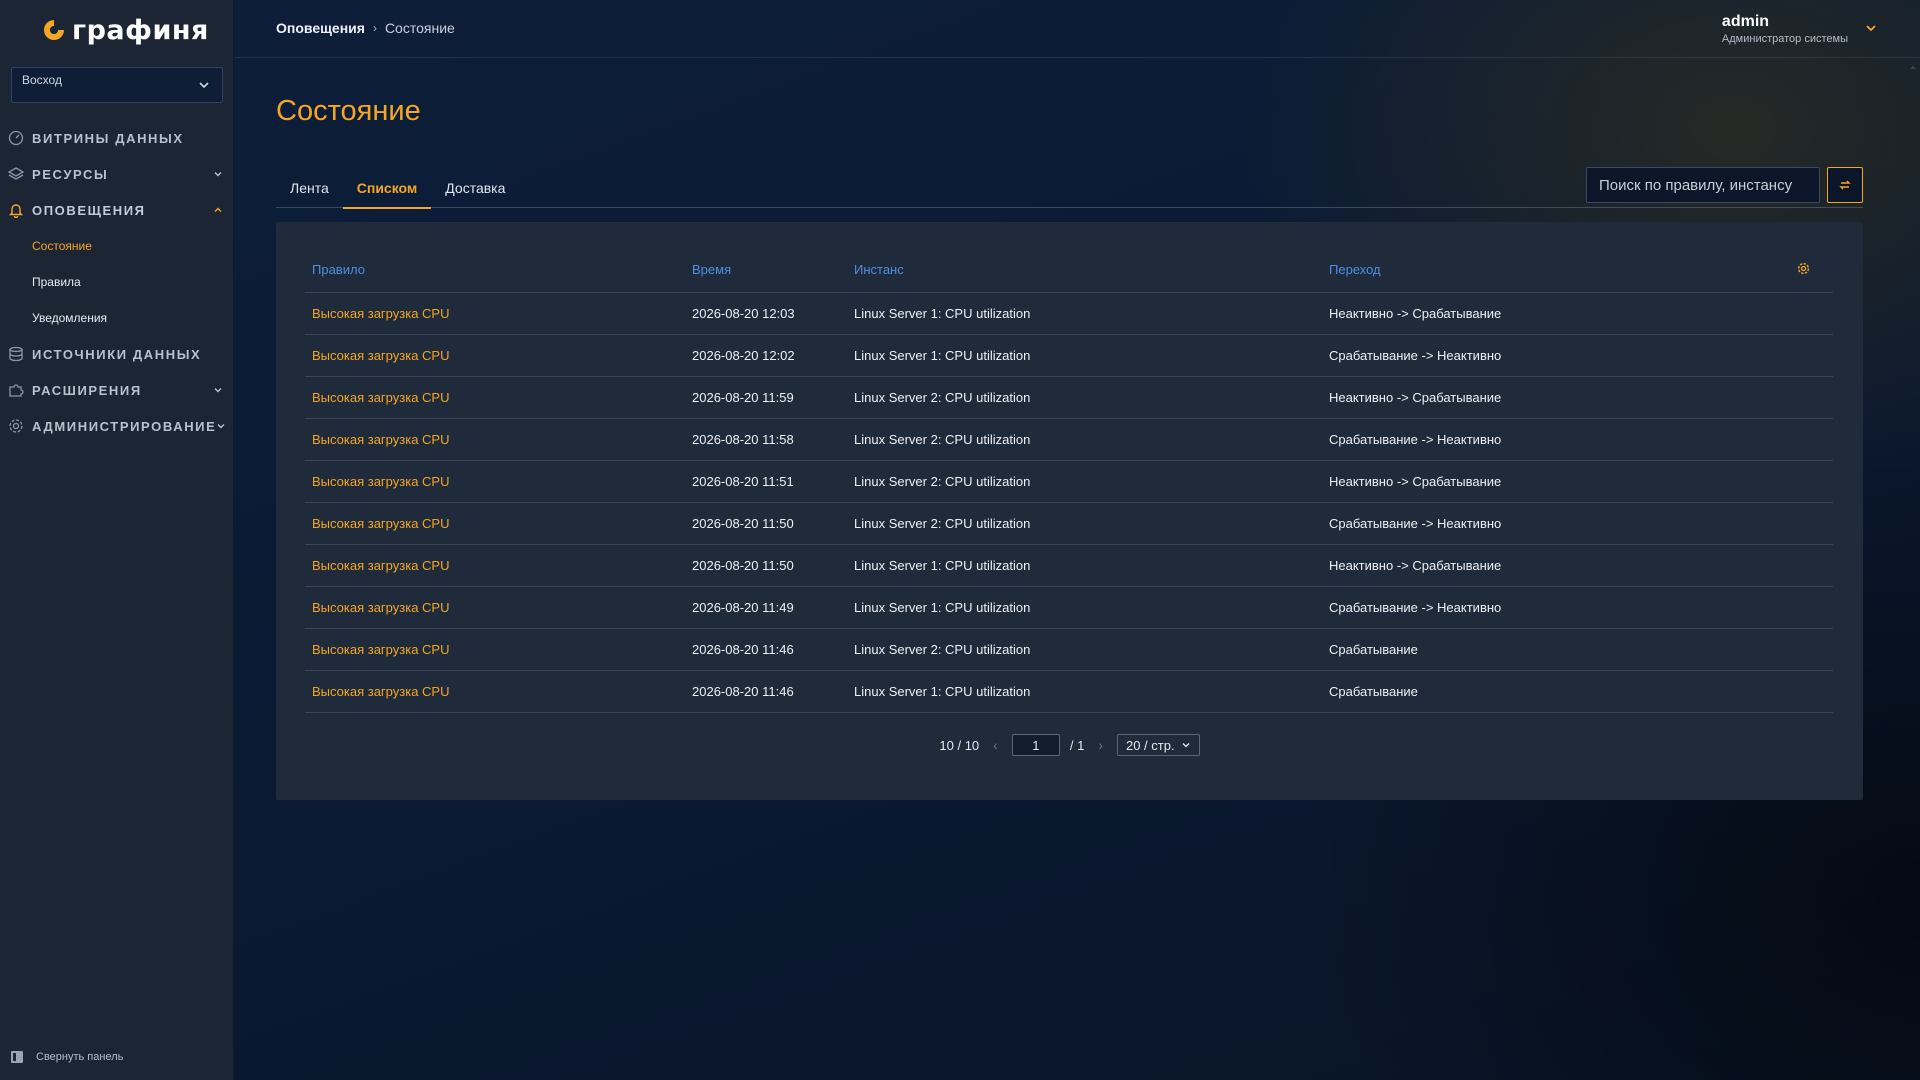 The image size is (1920, 1080). I want to click on org-select-value: Восход, so click(42, 80).